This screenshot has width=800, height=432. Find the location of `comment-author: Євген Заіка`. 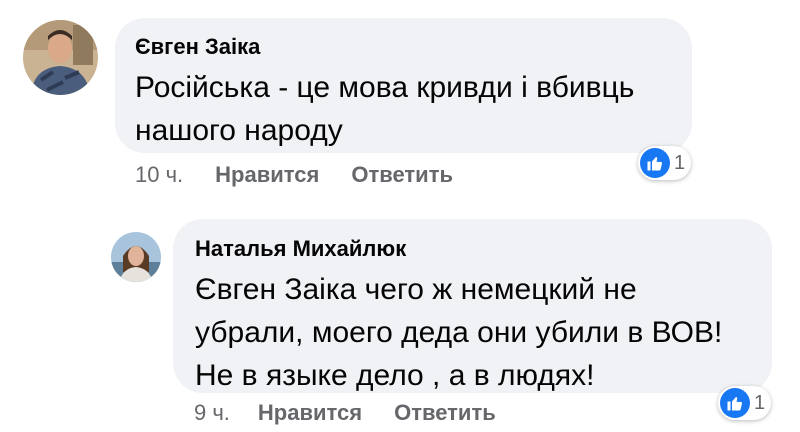

comment-author: Євген Заіка is located at coordinates (413, 47).